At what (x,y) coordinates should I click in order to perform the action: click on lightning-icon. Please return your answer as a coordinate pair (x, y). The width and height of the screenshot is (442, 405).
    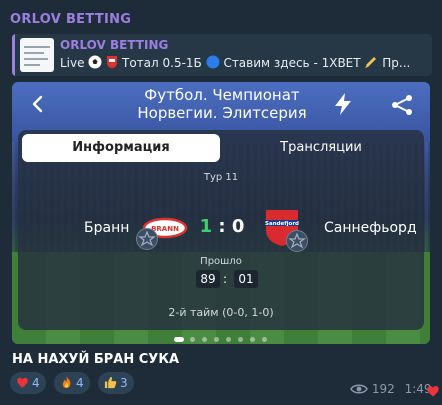
    Looking at the image, I should click on (343, 104).